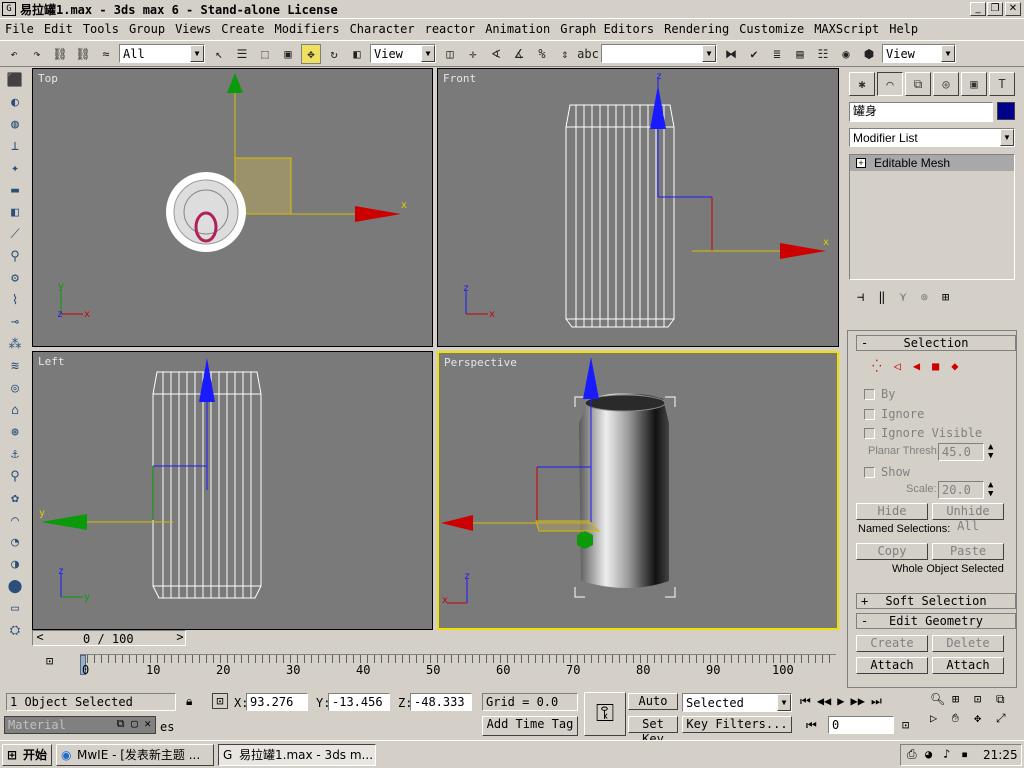 Image resolution: width=1024 pixels, height=768 pixels. Describe the element at coordinates (242, 54) in the screenshot. I see `select-by-name-icon: ☰` at that location.